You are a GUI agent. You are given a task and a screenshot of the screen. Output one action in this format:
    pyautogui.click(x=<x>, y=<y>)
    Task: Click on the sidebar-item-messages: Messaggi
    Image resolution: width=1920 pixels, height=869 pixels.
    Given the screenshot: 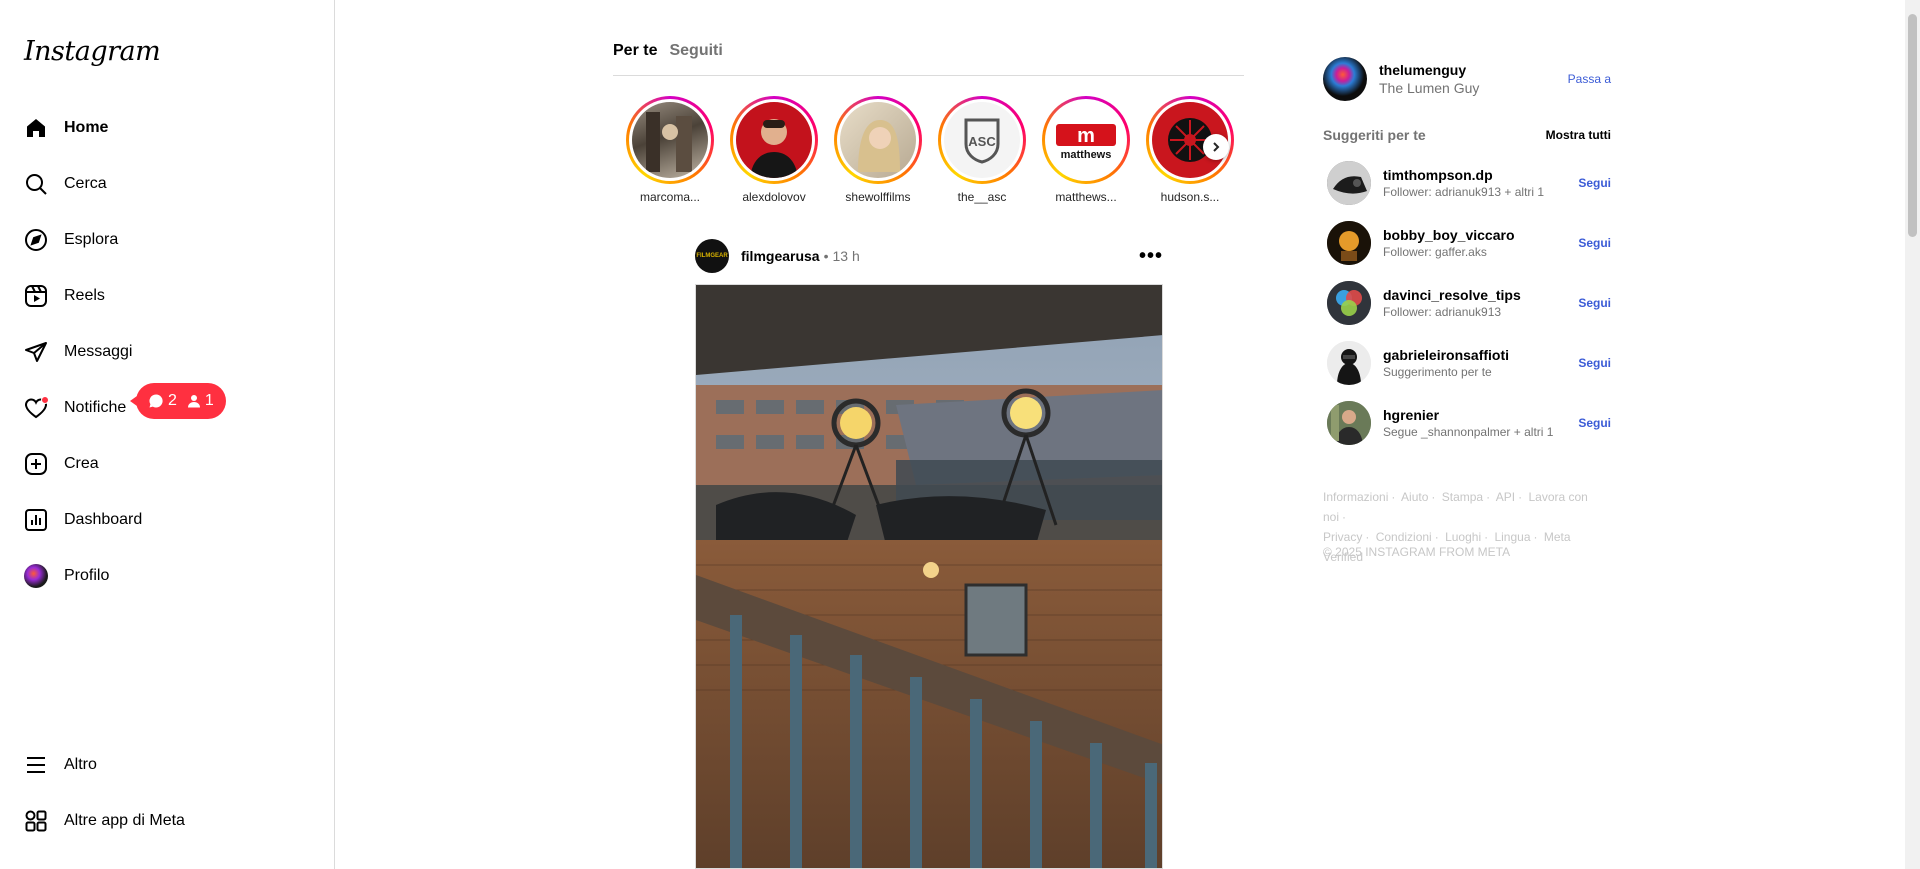 What is the action you would take?
    pyautogui.click(x=162, y=352)
    